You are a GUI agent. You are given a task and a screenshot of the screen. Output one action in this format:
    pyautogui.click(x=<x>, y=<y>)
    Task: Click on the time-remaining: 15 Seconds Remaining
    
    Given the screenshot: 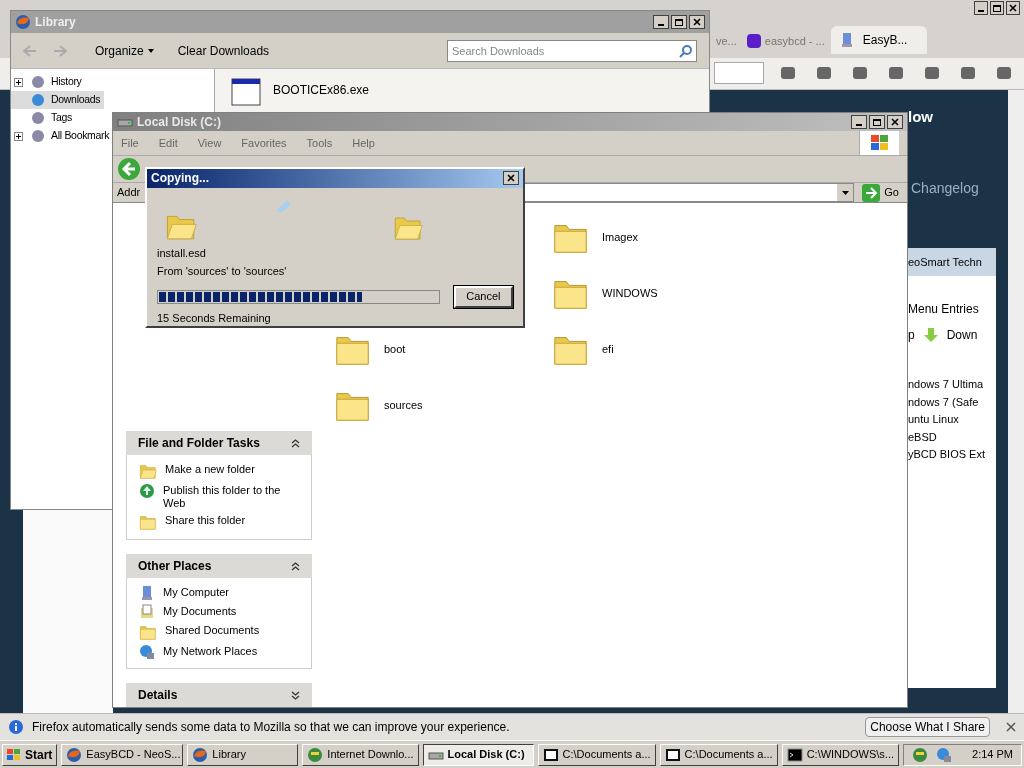 What is the action you would take?
    pyautogui.click(x=214, y=318)
    